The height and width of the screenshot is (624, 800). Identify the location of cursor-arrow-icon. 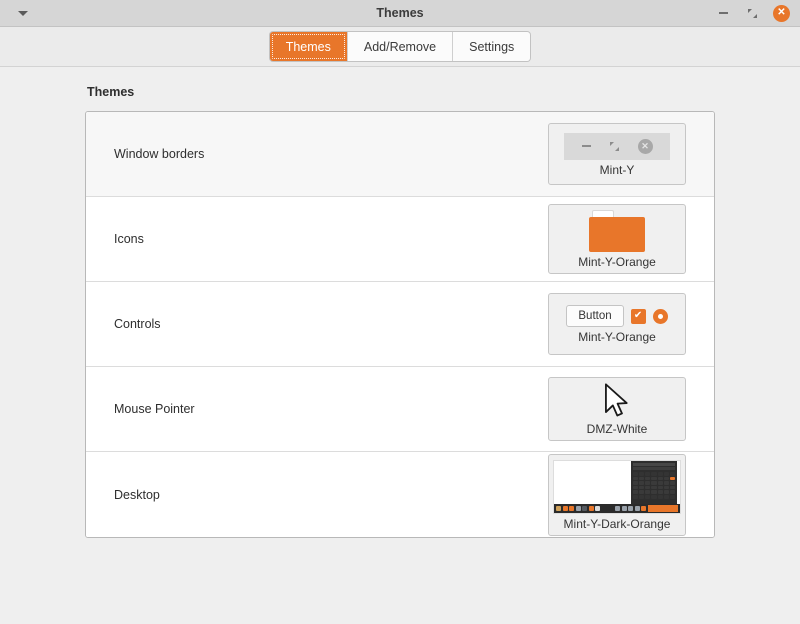
(616, 400).